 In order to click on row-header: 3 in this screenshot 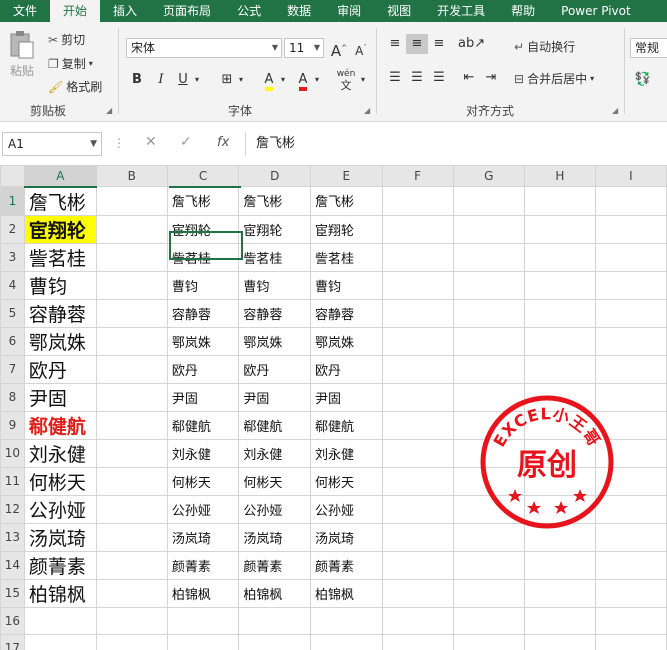, I will do `click(12, 257)`.